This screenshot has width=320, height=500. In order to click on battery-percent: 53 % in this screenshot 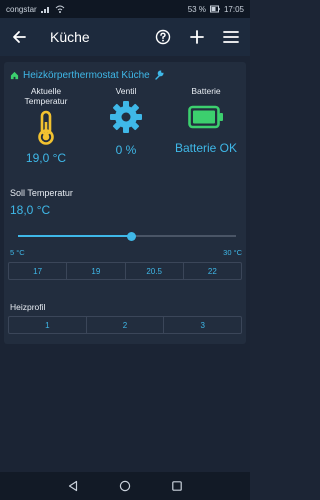, I will do `click(196, 9)`.